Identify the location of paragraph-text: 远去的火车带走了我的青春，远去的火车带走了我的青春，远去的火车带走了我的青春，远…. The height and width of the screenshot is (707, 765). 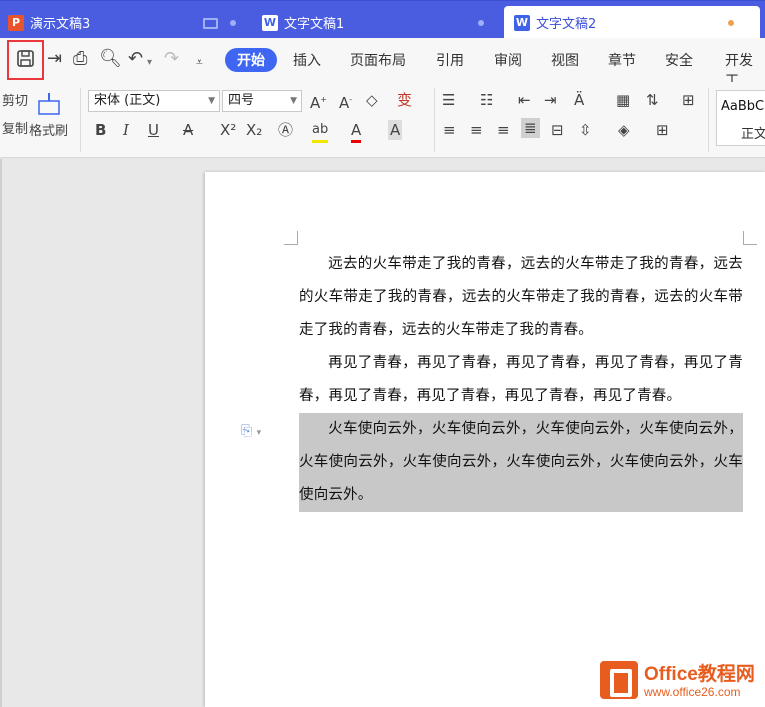
(521, 297).